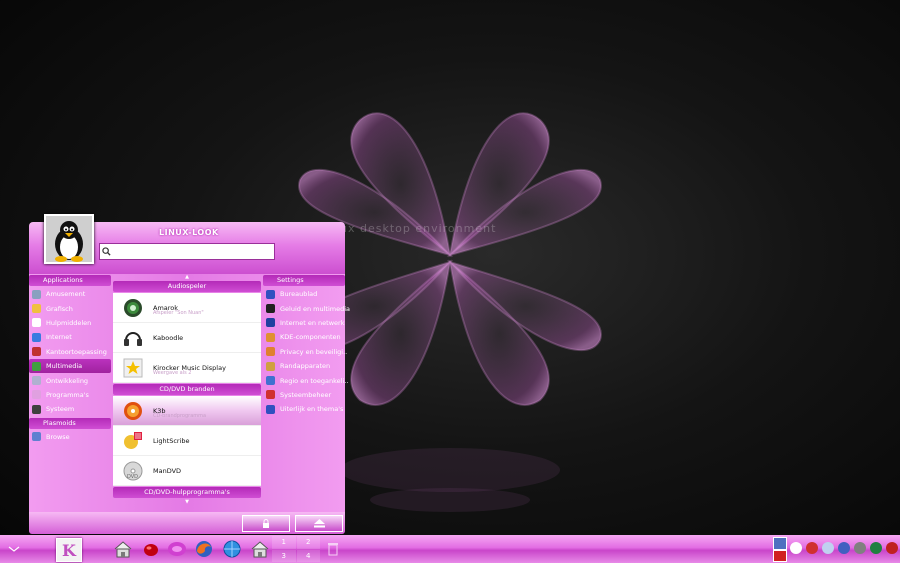 This screenshot has height=563, width=900. What do you see at coordinates (812, 548) in the screenshot?
I see `update-tray-icon` at bounding box center [812, 548].